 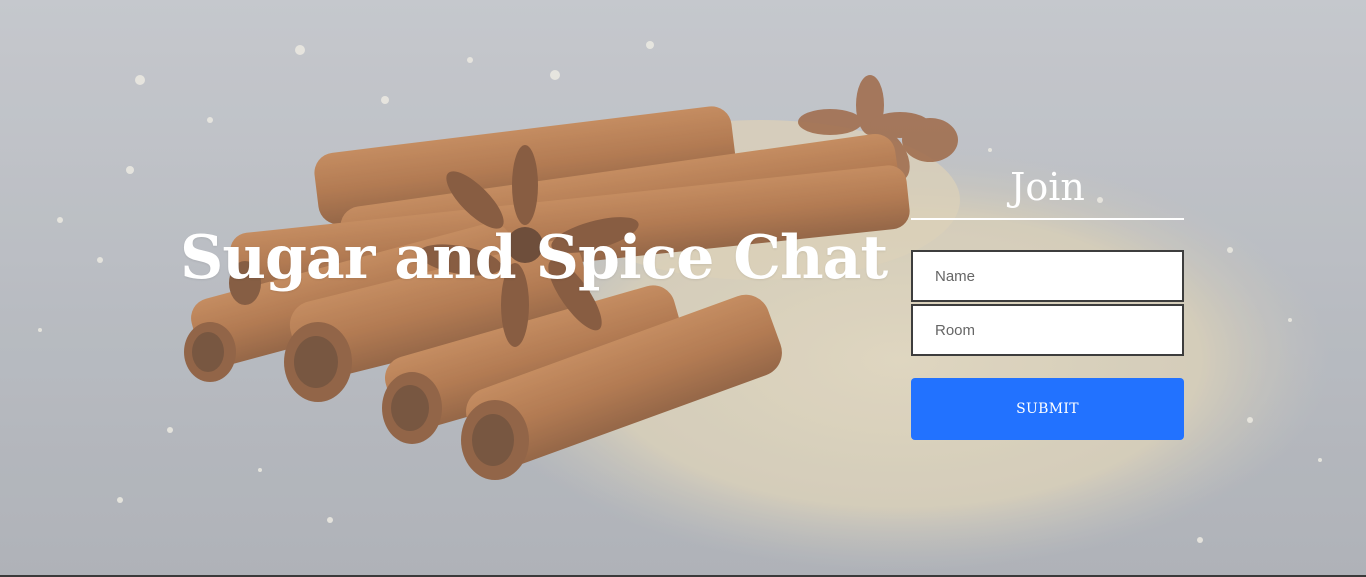 I want to click on join-heading: Join, so click(x=1047, y=190).